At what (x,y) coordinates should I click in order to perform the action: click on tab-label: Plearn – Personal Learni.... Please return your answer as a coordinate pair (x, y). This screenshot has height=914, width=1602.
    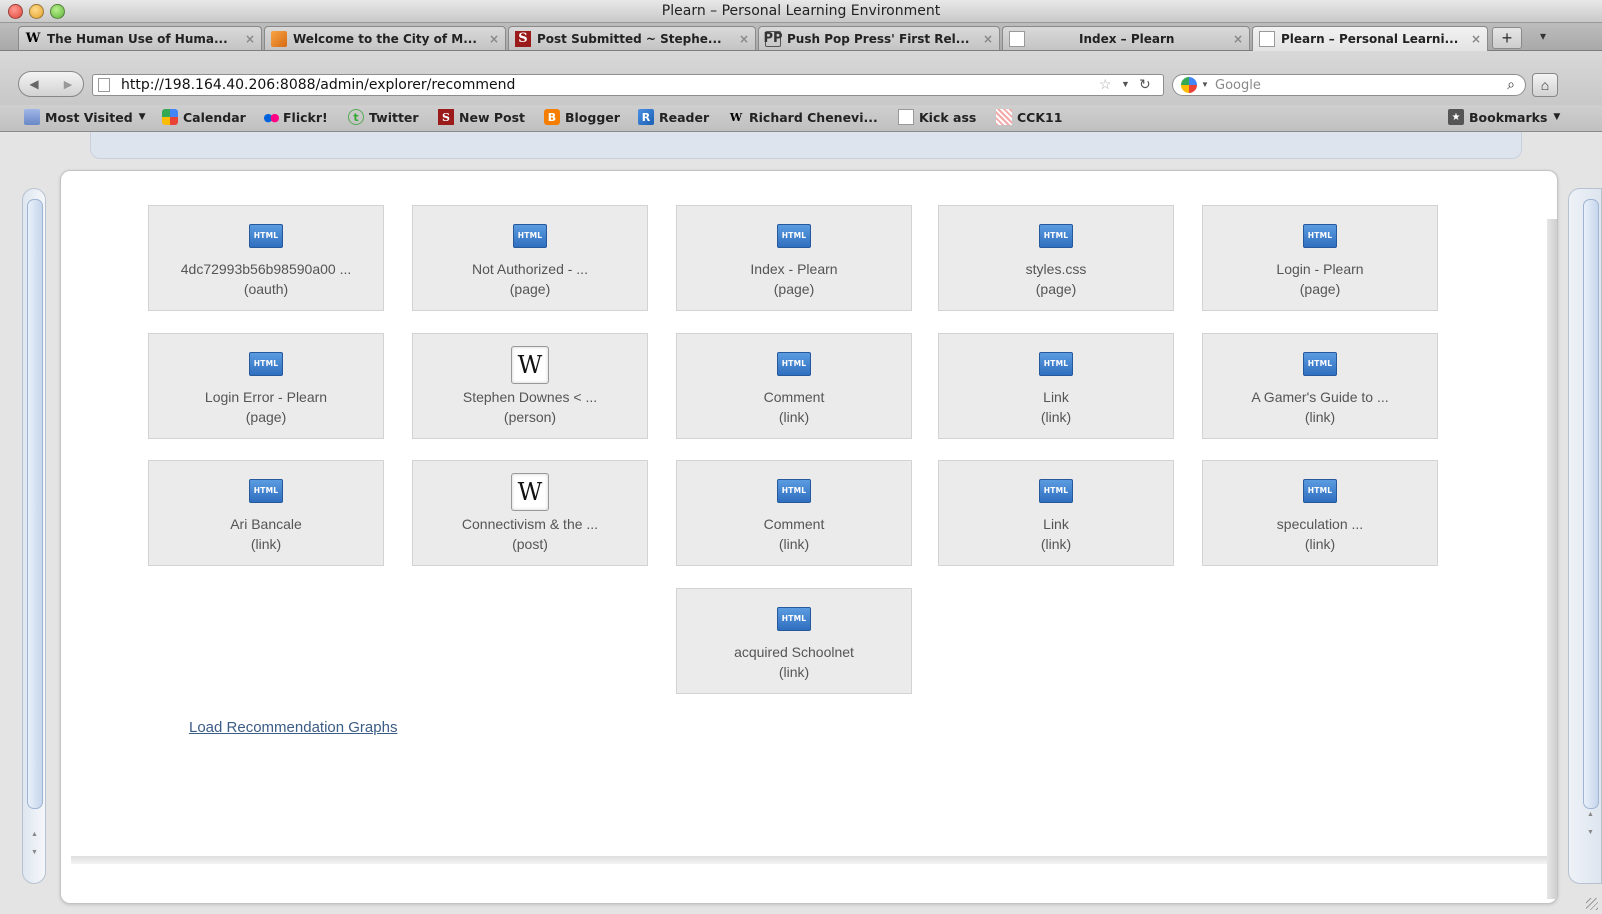
    Looking at the image, I should click on (1370, 39).